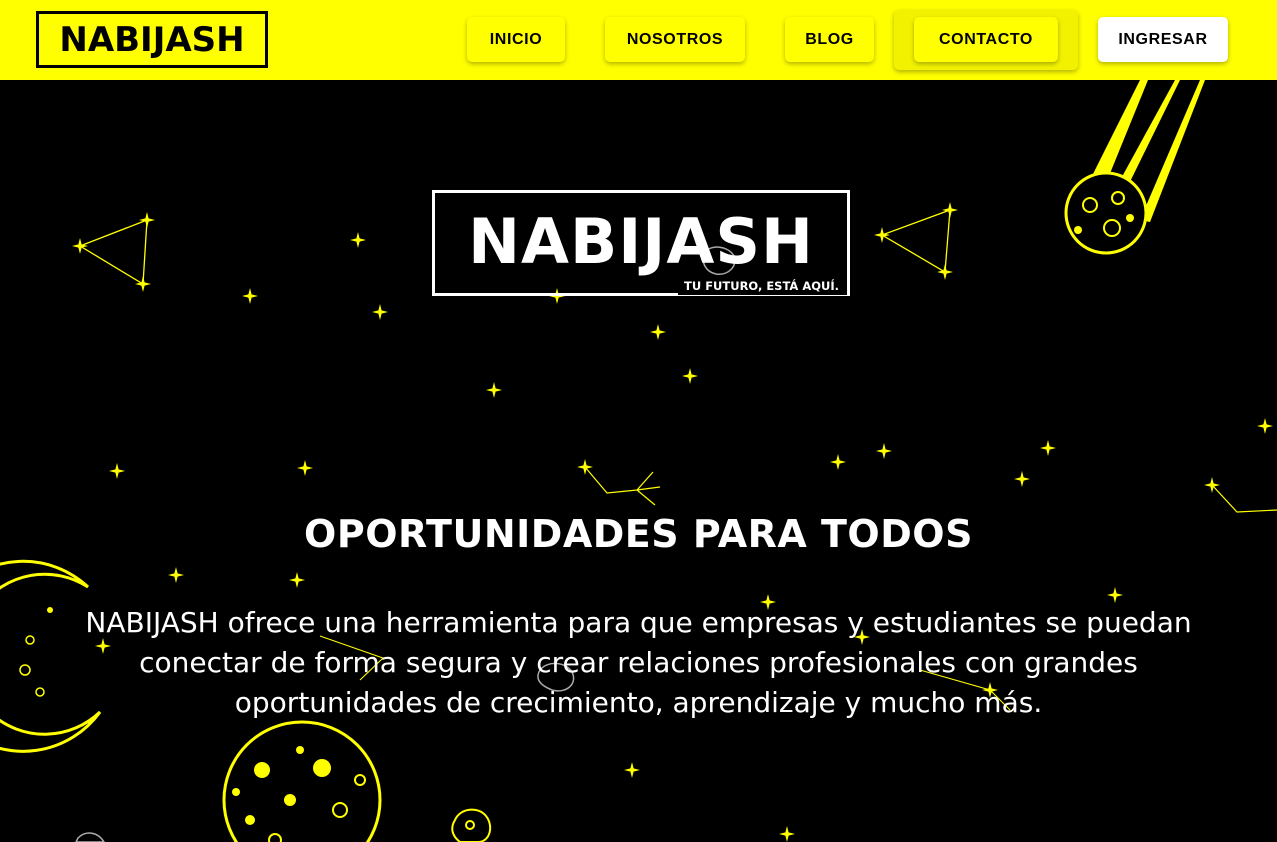 This screenshot has height=842, width=1277. What do you see at coordinates (471, 825) in the screenshot?
I see `asteroid-icon` at bounding box center [471, 825].